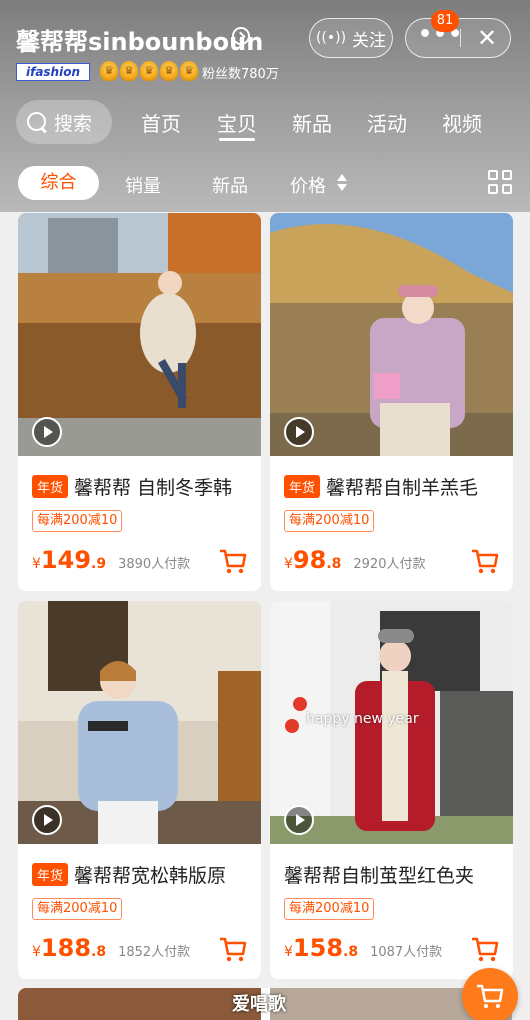 This screenshot has height=1020, width=530. What do you see at coordinates (139, 39) in the screenshot?
I see `shop-name: 馨帮帮sinbounboun` at bounding box center [139, 39].